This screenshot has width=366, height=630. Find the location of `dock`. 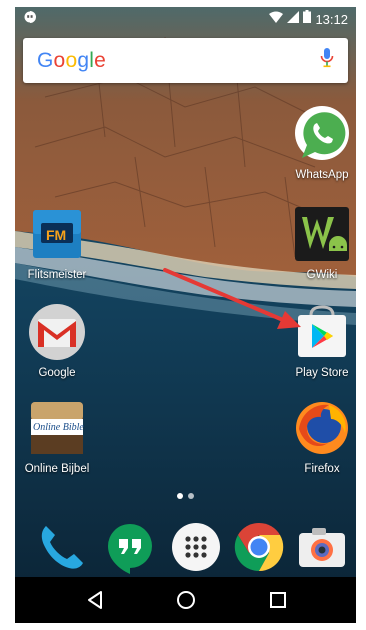

dock is located at coordinates (185, 545).